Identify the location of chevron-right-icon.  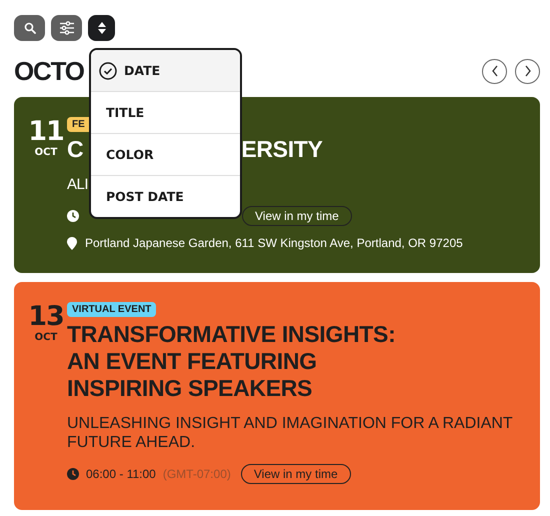
(528, 71).